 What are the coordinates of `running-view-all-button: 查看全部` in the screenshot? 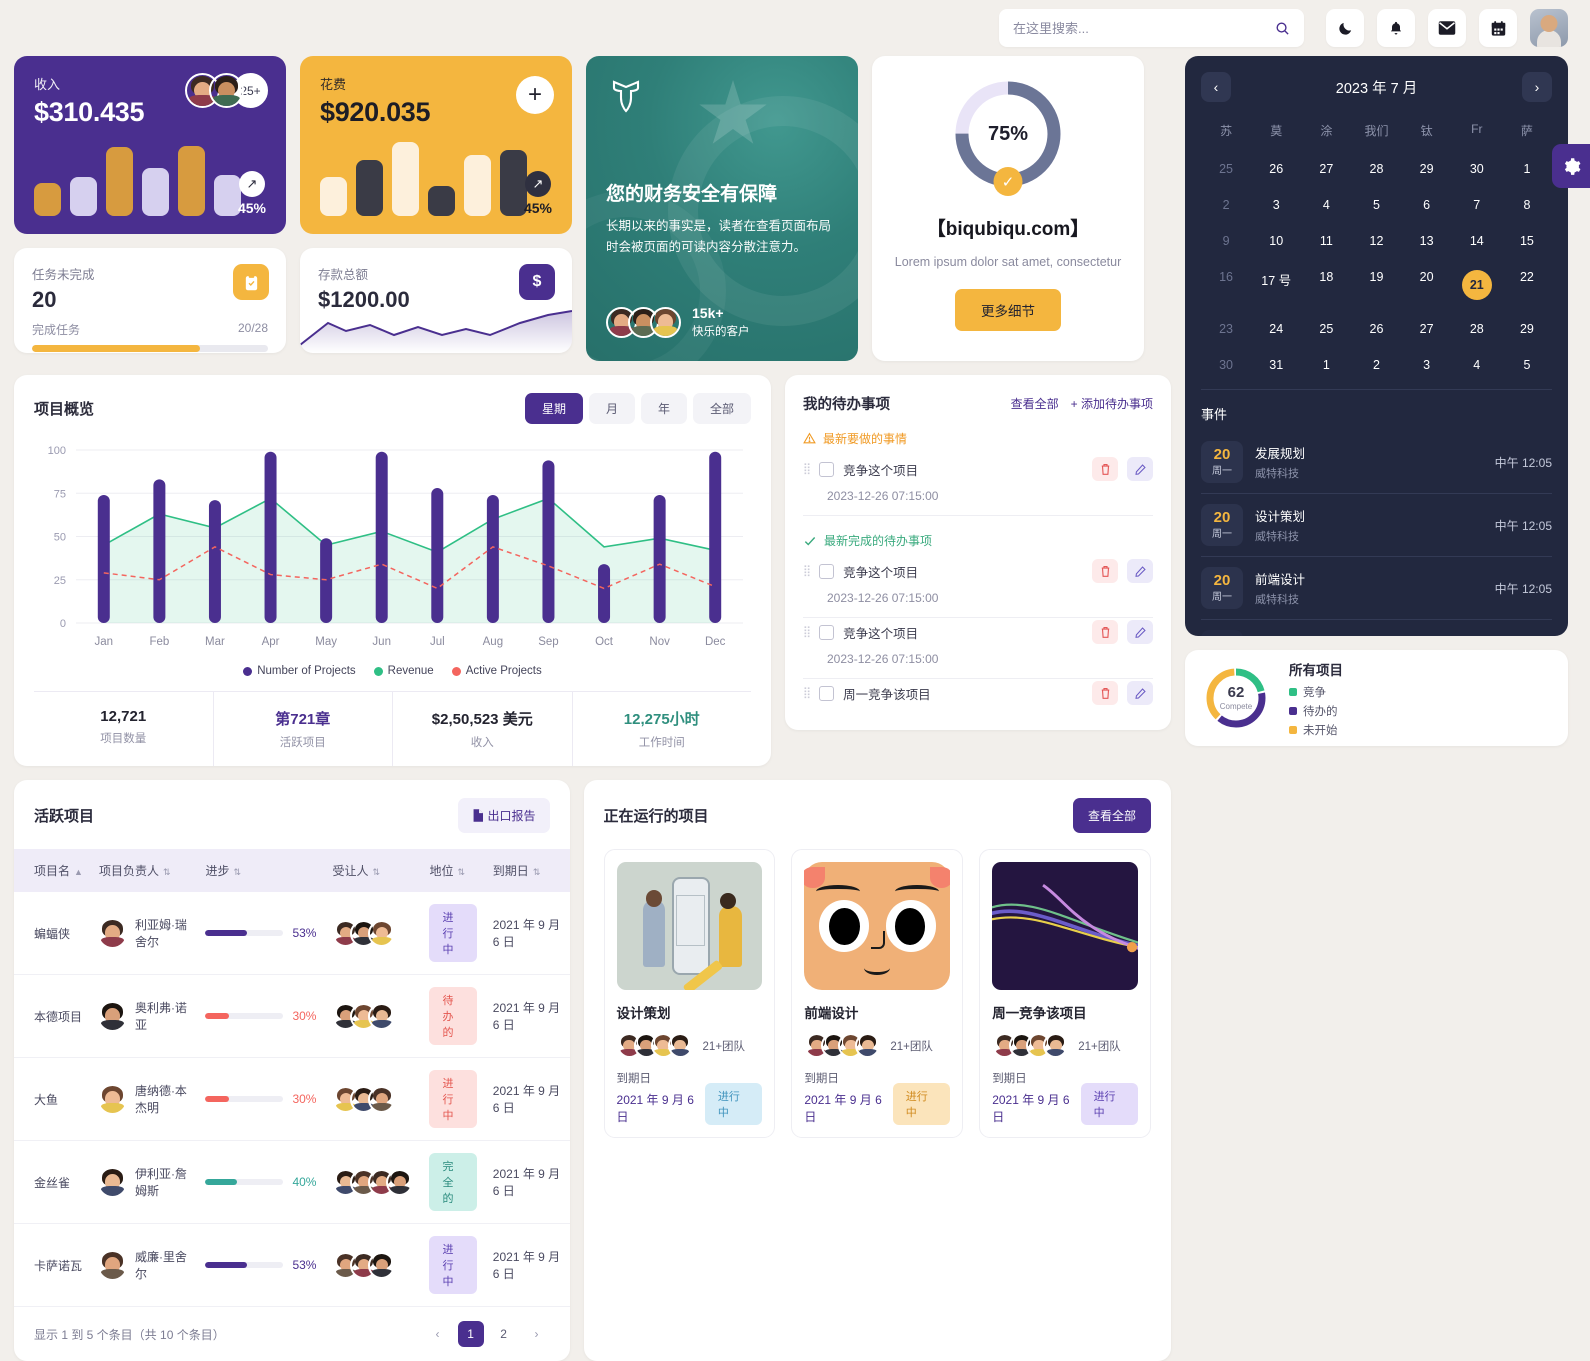 It's located at (1112, 815).